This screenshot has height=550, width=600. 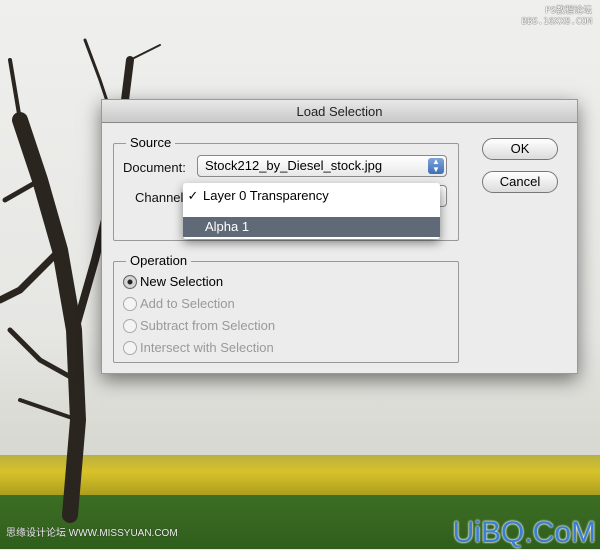 I want to click on watermark-text: PS教程论坛, so click(x=568, y=11).